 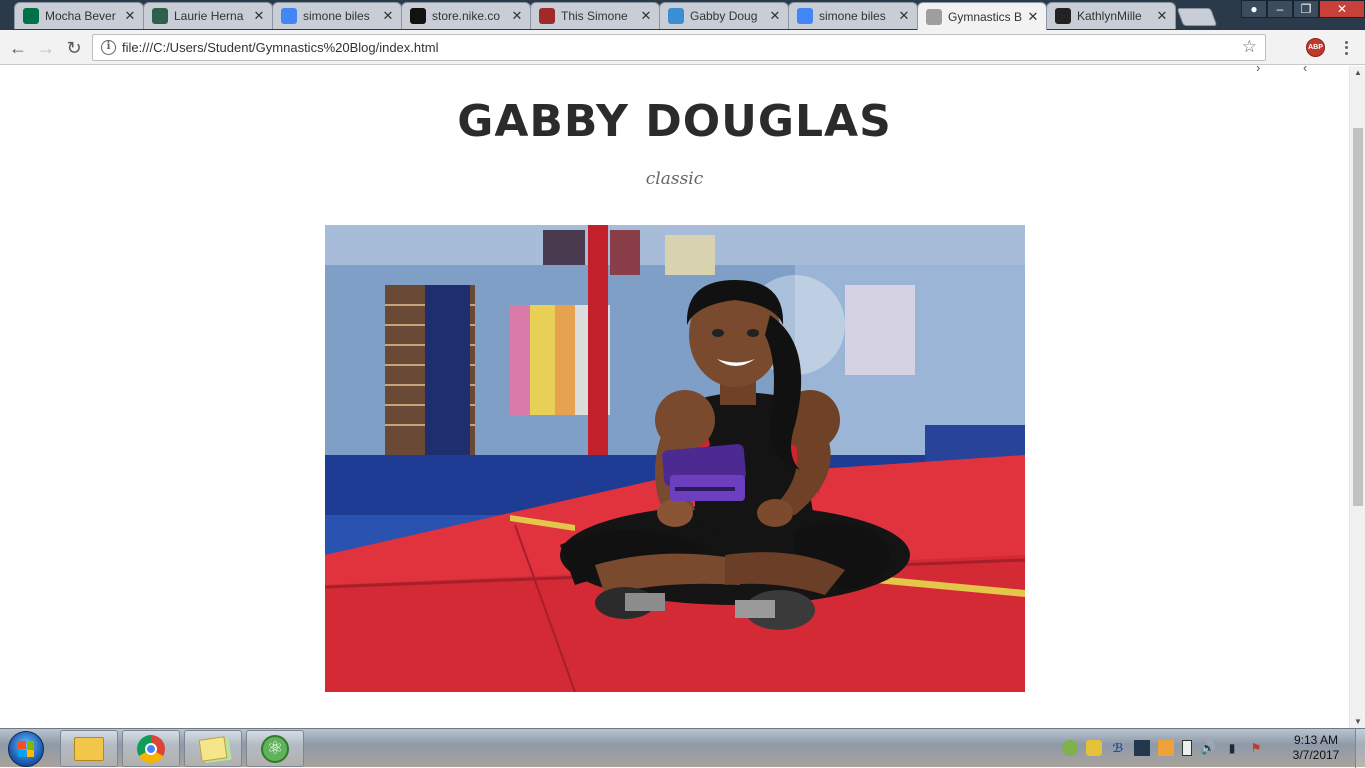 I want to click on bluetooth-icon: ℬ, so click(x=1118, y=748).